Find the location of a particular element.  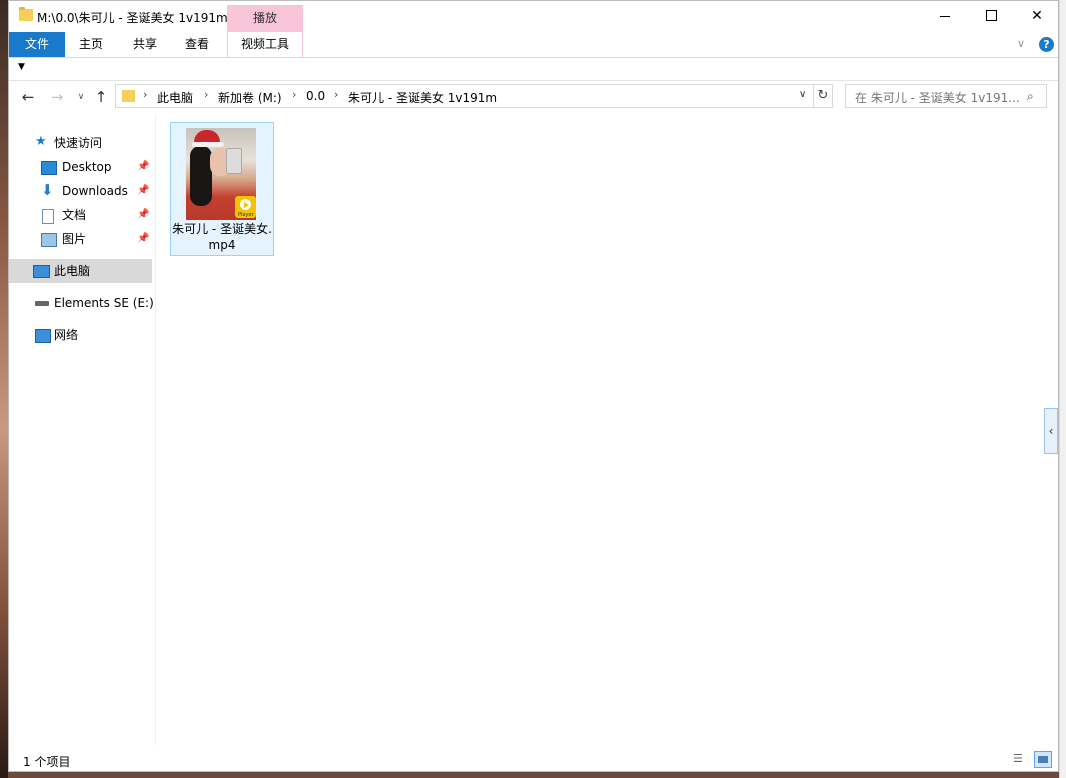

nav-label: 快速访问 is located at coordinates (78, 143).